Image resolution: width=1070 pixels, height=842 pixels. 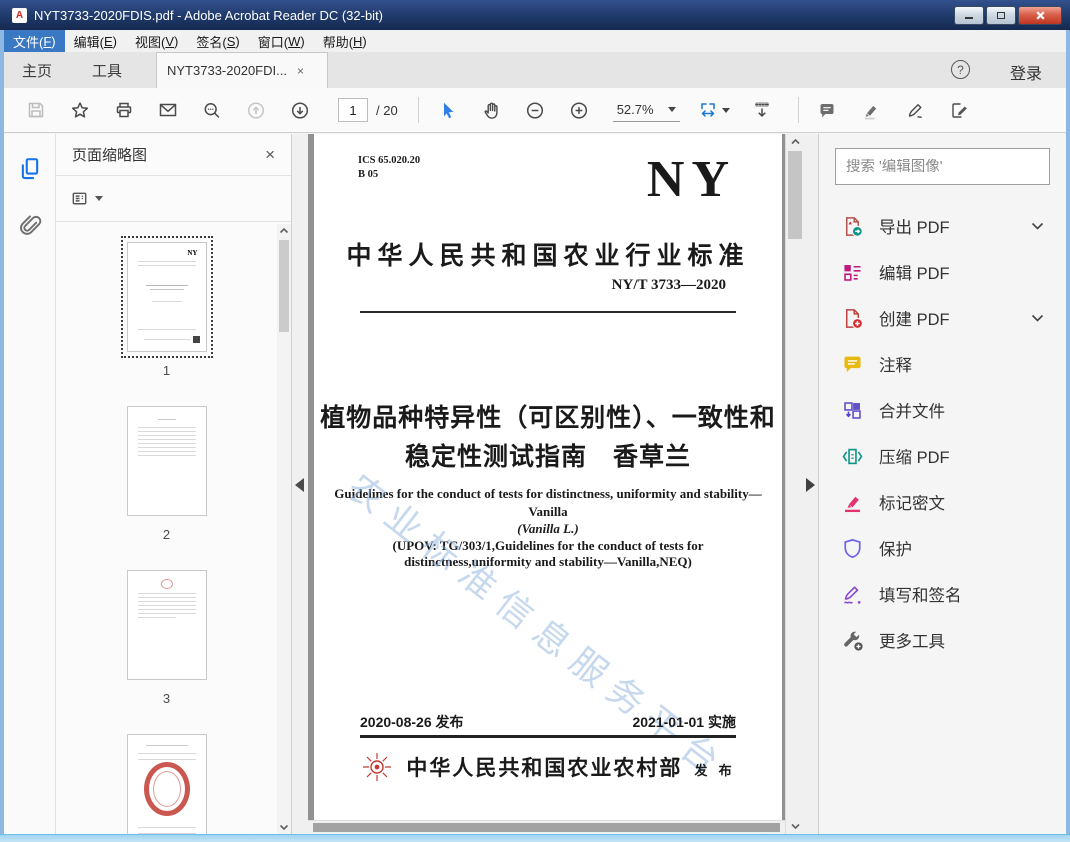 I want to click on page-thumbnails-icon, so click(x=30, y=169).